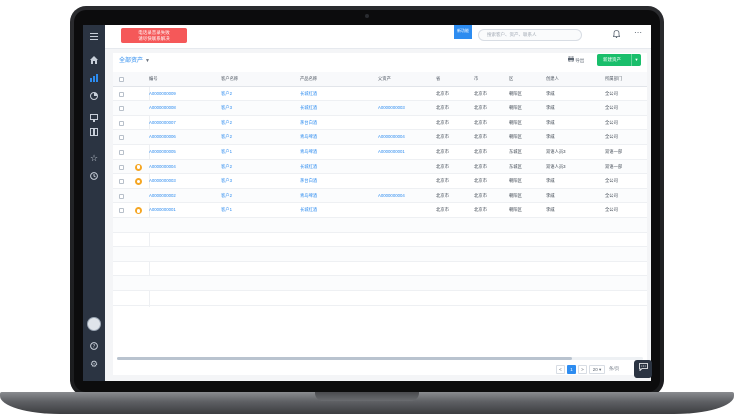 This screenshot has width=734, height=420. Describe the element at coordinates (571, 369) in the screenshot. I see `page-1-button: 1` at that location.